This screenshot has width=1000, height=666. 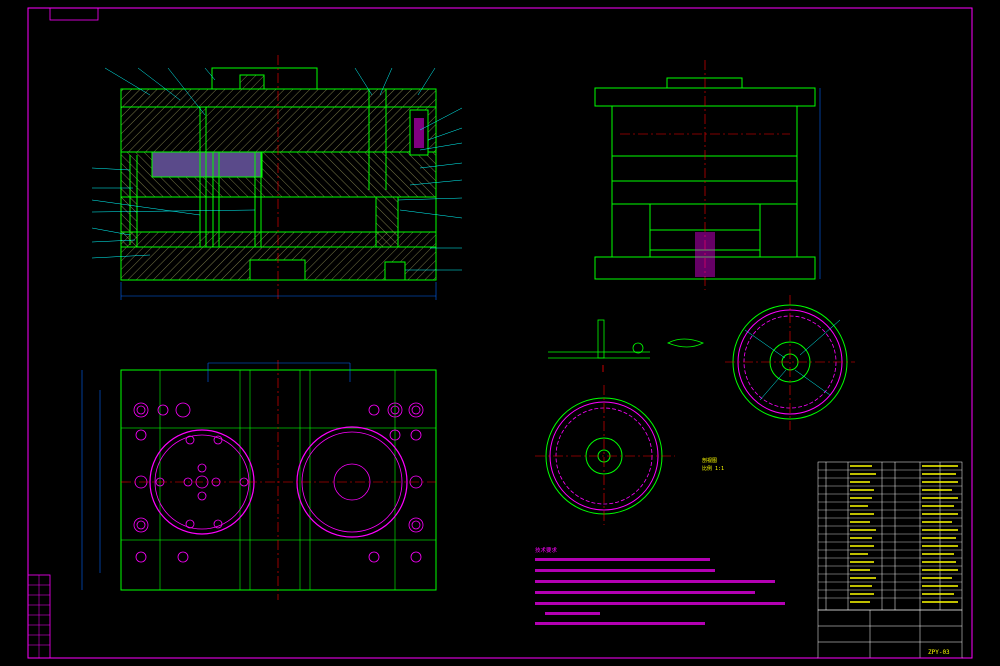 I want to click on scale-label: 比例 1:1, so click(x=713, y=468).